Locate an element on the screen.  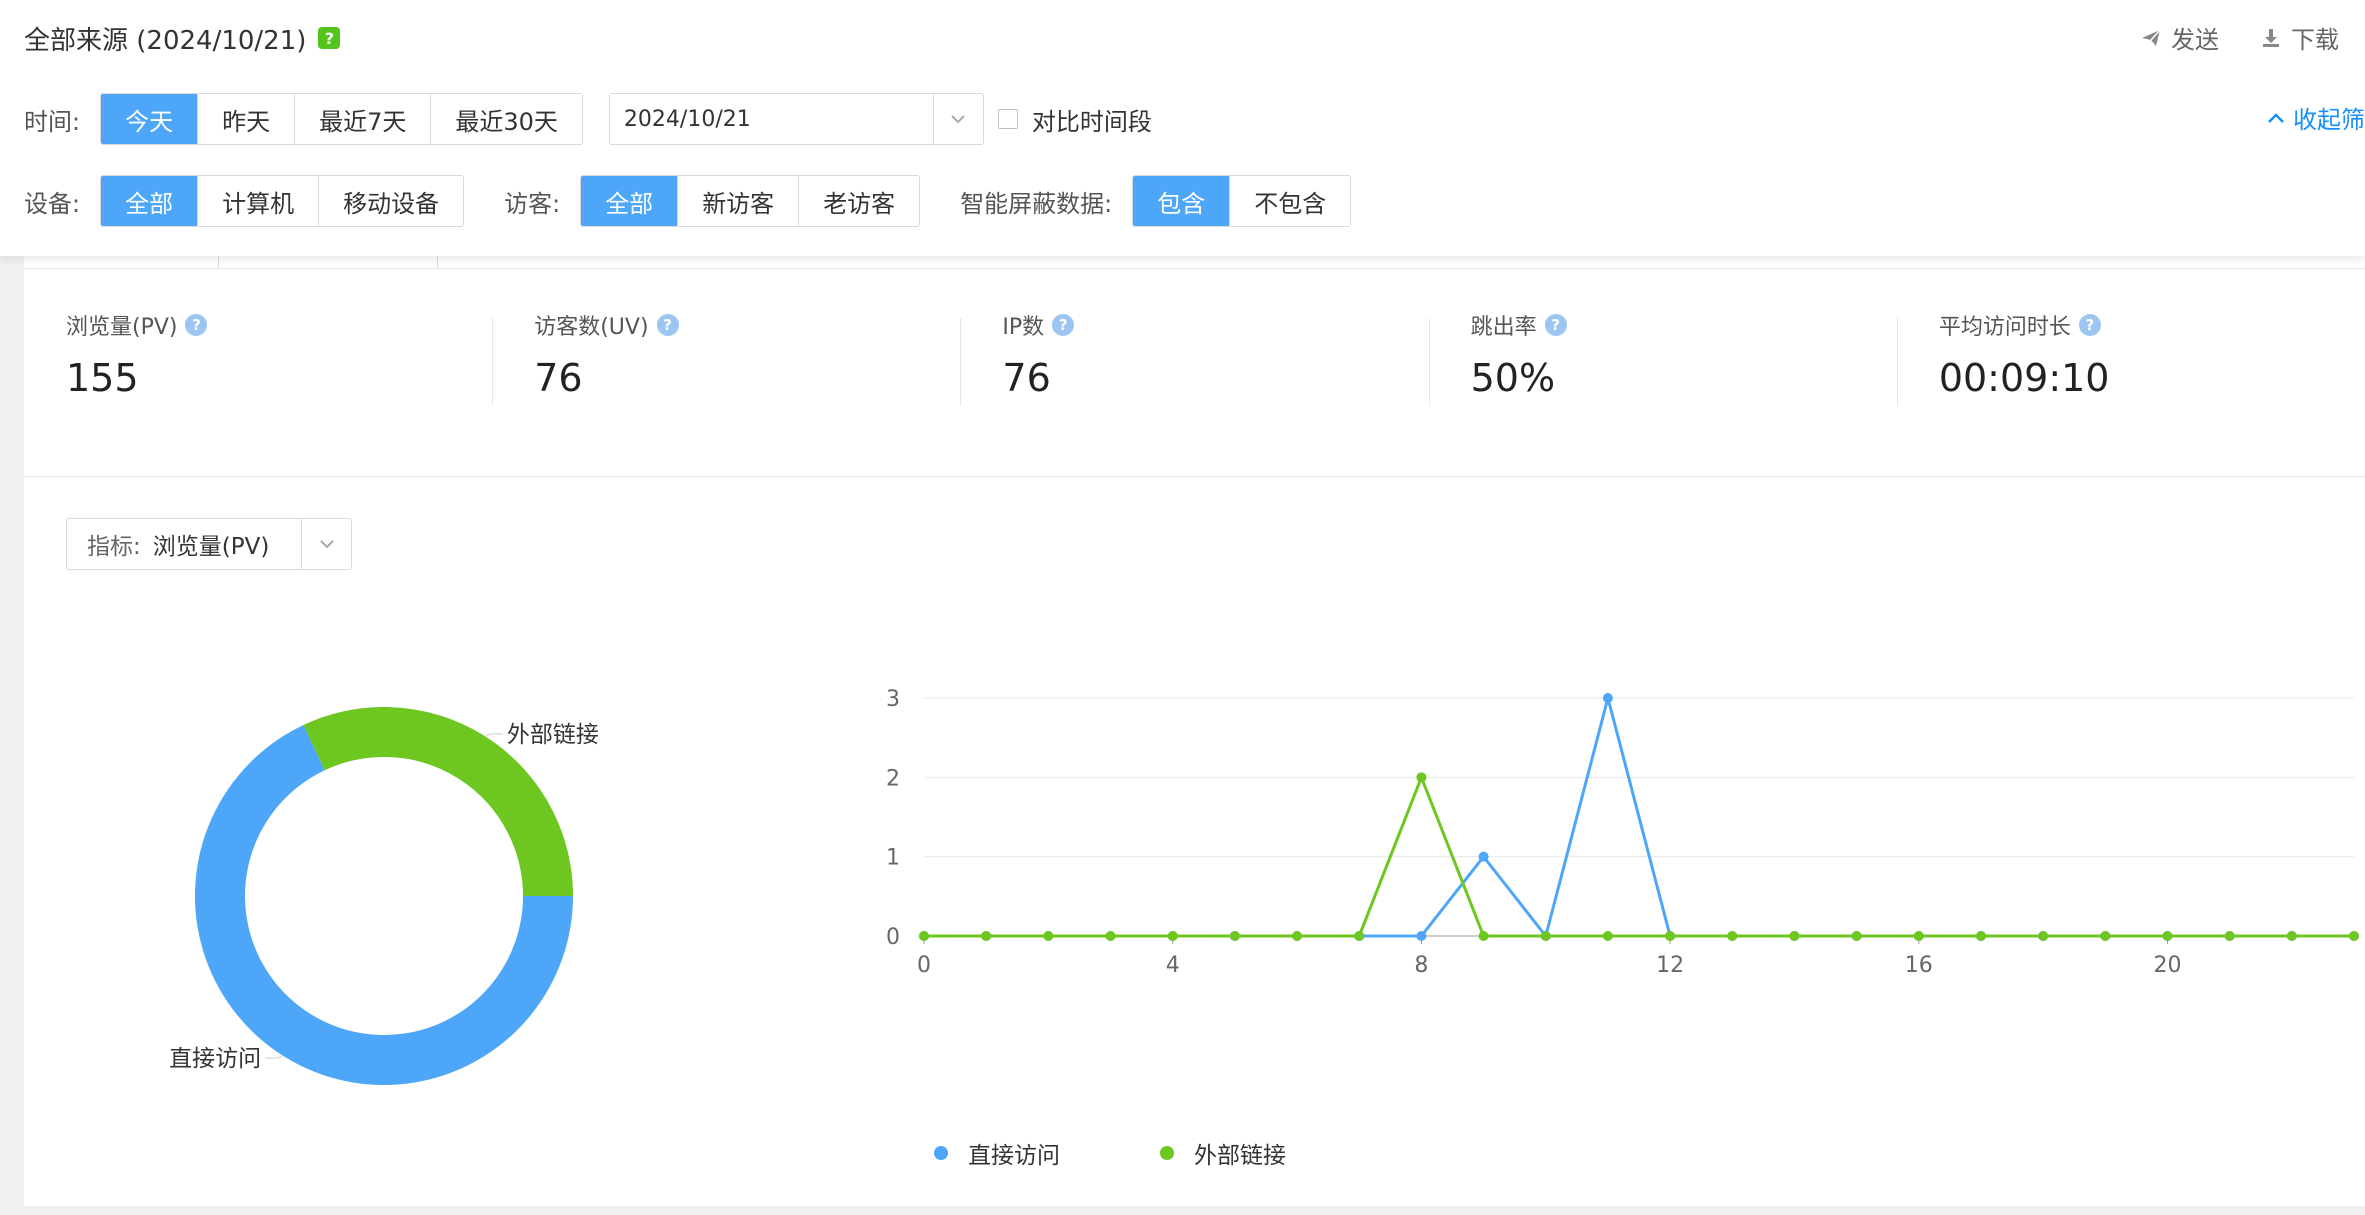
x-tick-label: 0 is located at coordinates (924, 965).